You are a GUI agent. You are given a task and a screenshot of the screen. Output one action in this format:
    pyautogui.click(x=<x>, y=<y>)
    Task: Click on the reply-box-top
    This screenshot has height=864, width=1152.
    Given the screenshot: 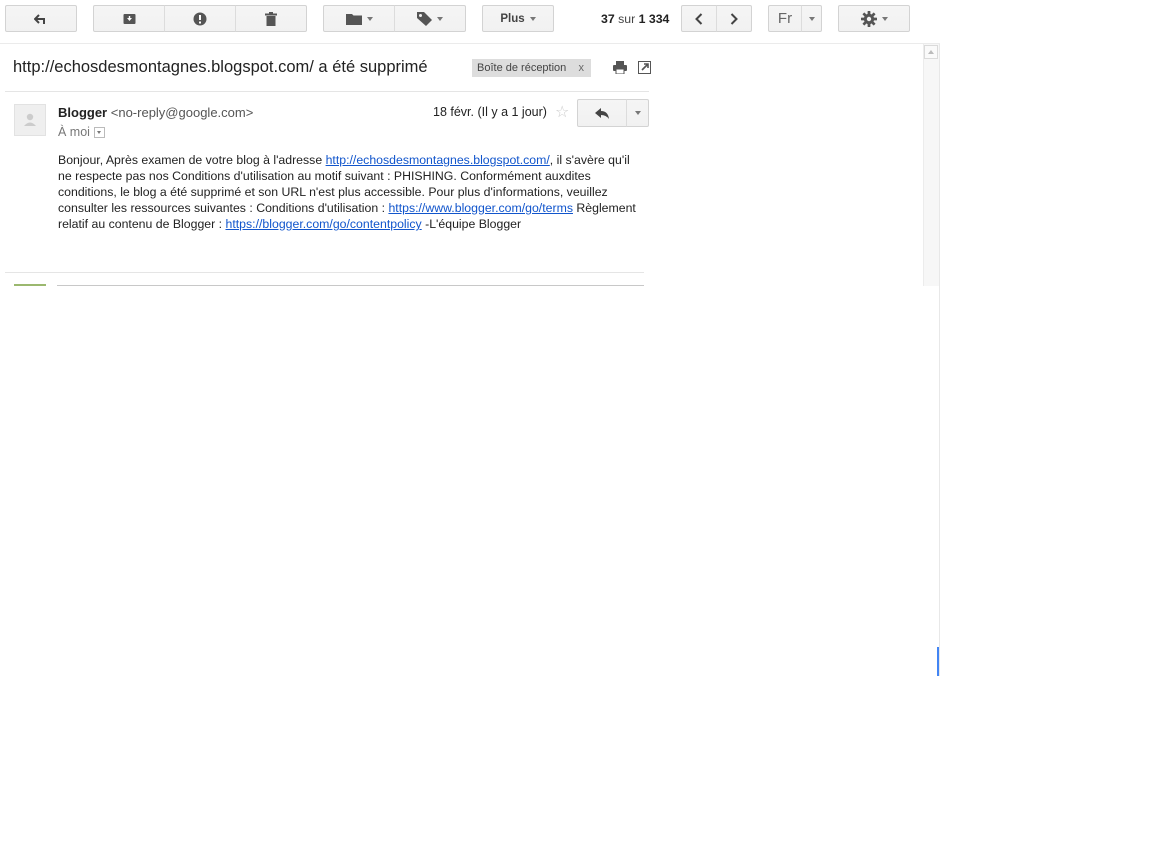 What is the action you would take?
    pyautogui.click(x=350, y=285)
    